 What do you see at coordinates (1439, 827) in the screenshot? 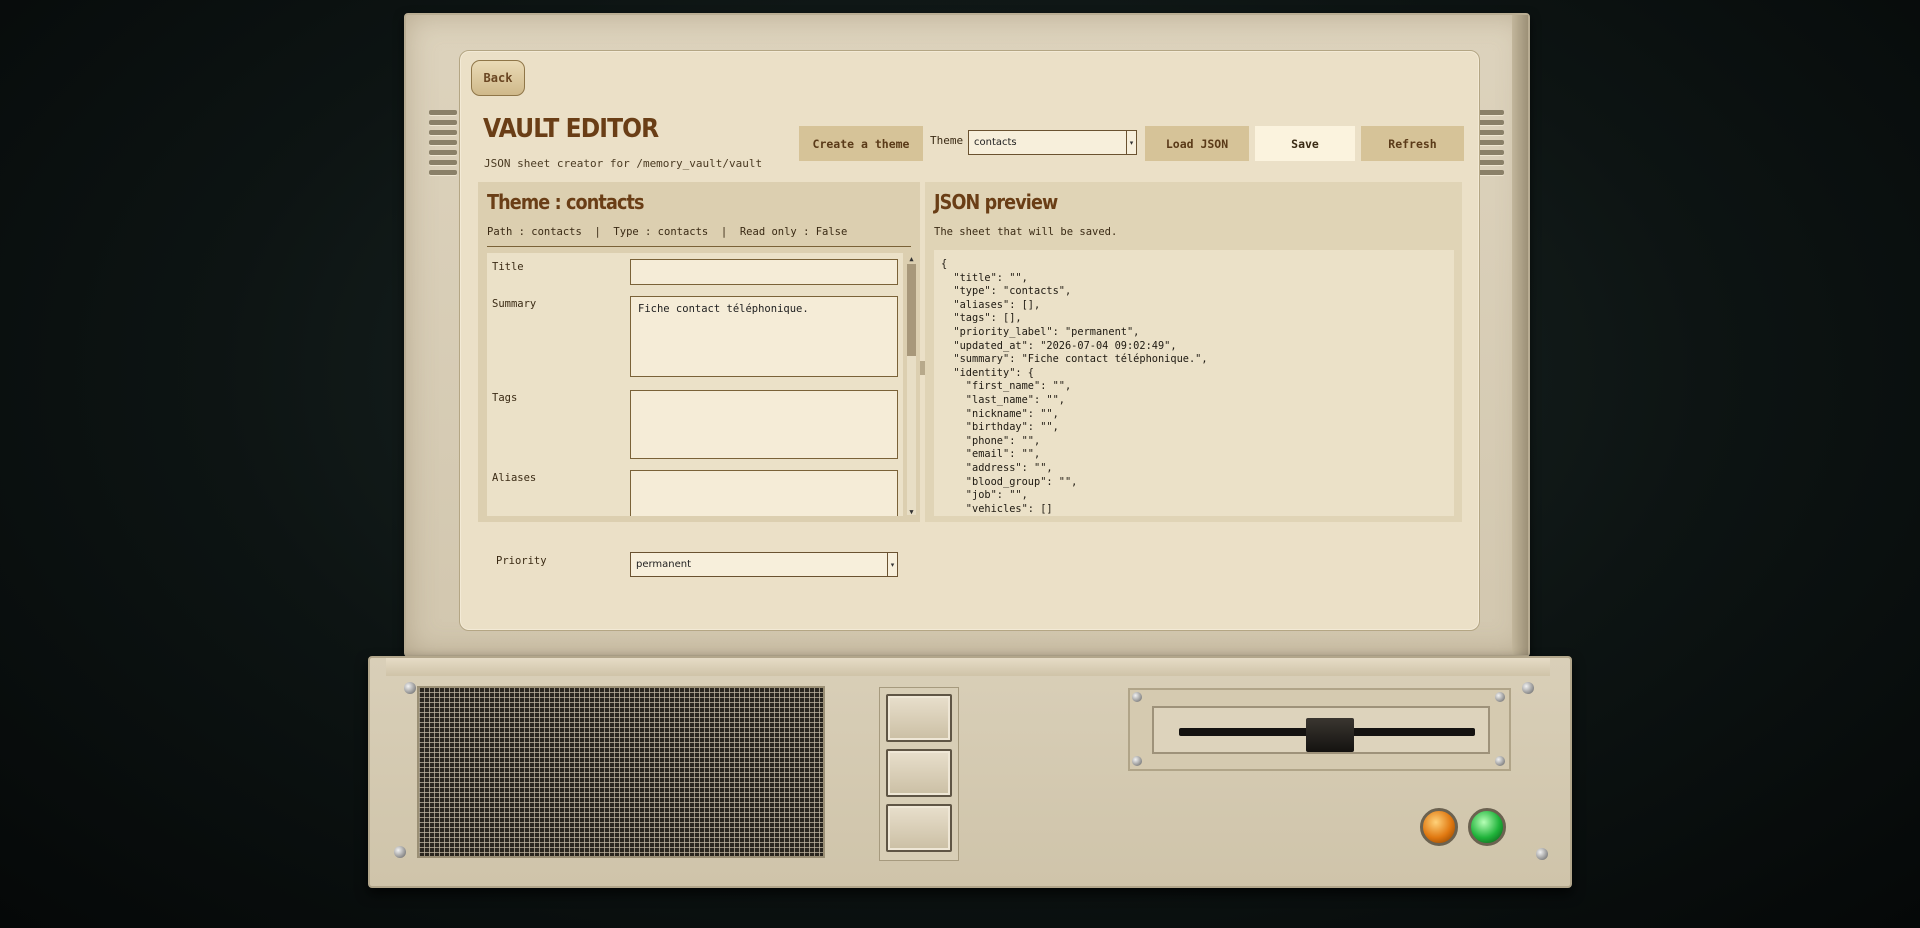
I see `orange-led-icon` at bounding box center [1439, 827].